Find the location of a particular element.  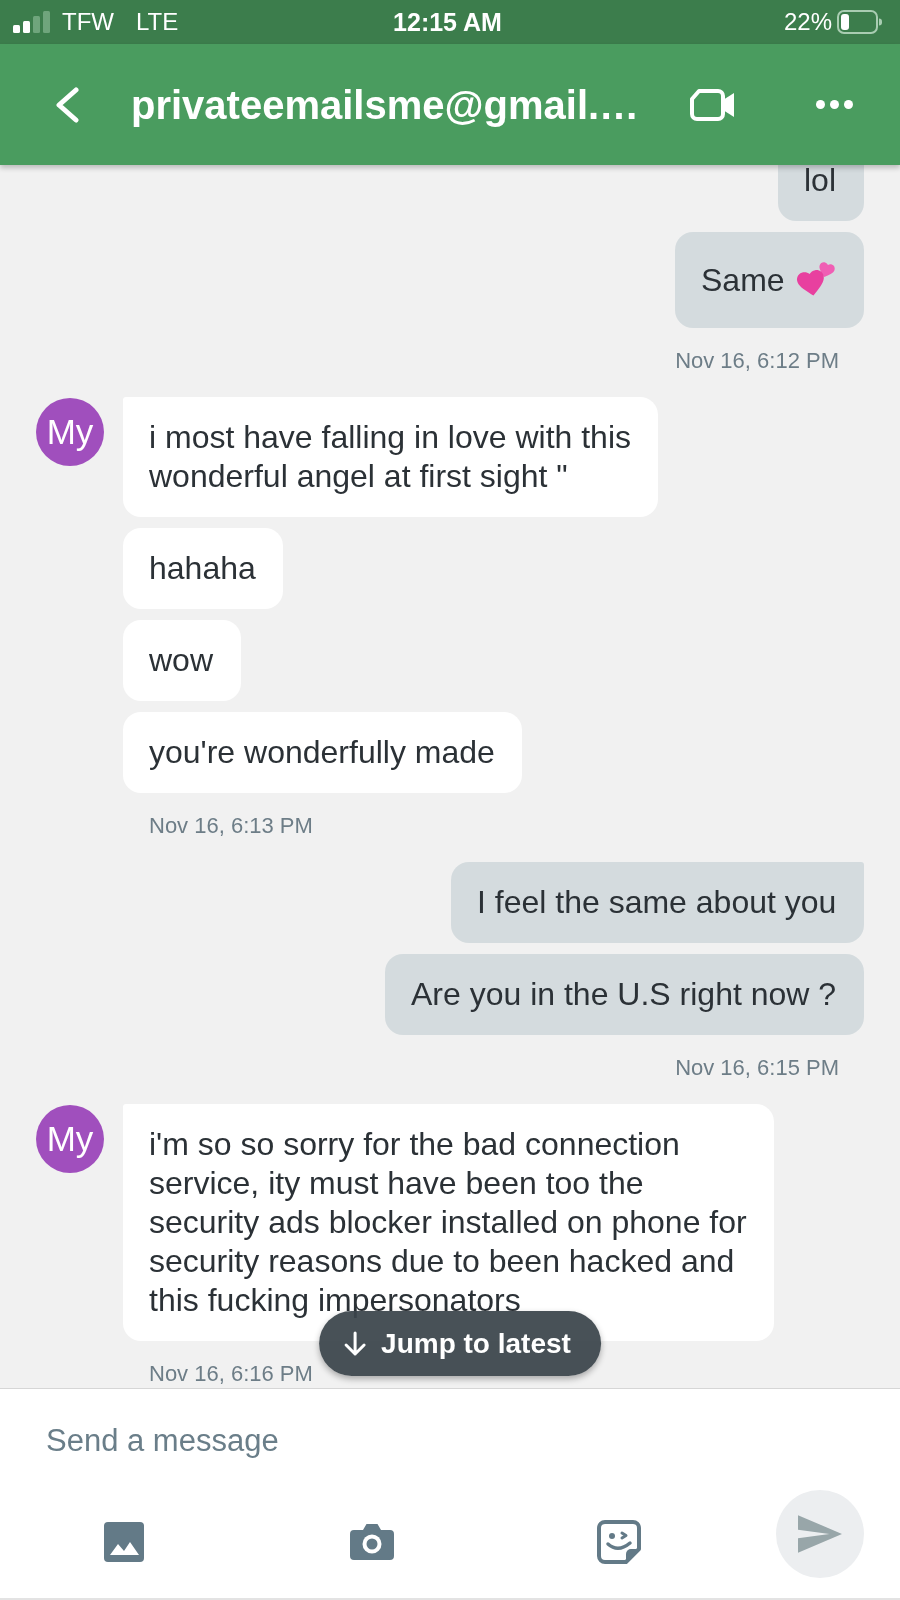

message-timestamp: Nov 16, 6:13 PM is located at coordinates (231, 826).